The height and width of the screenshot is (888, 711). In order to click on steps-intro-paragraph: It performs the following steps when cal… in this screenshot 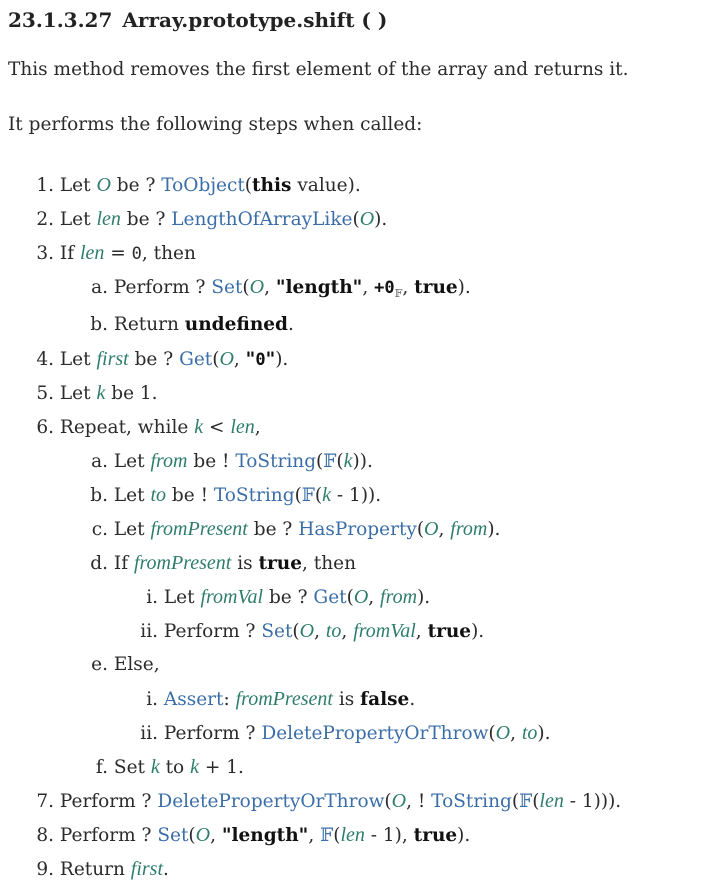, I will do `click(215, 124)`.